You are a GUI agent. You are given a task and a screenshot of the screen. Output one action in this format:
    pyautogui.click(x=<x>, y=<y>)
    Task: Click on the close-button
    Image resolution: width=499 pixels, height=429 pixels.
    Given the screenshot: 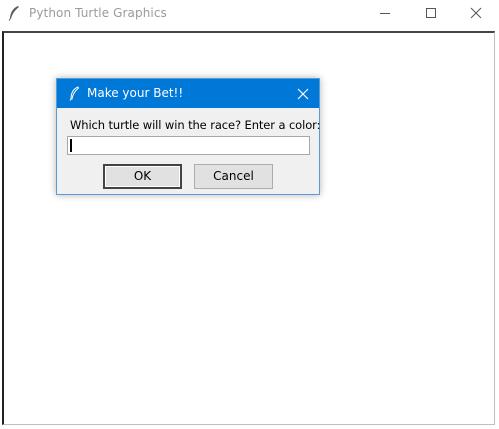 What is the action you would take?
    pyautogui.click(x=476, y=13)
    